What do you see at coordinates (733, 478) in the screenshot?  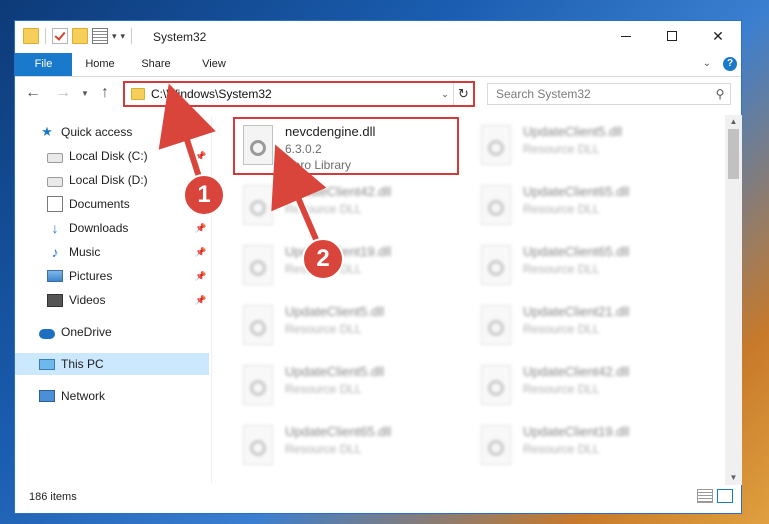 I see `scroll-down-icon: ▼` at bounding box center [733, 478].